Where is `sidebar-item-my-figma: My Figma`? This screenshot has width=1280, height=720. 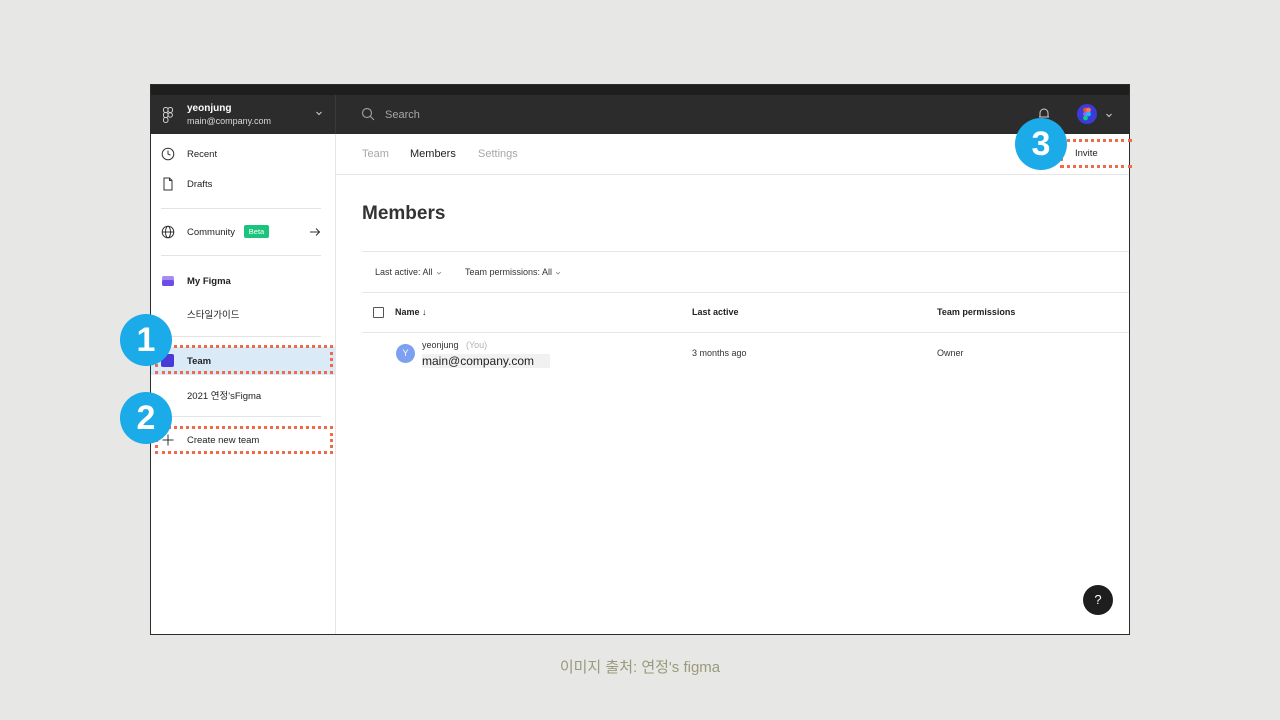 sidebar-item-my-figma: My Figma is located at coordinates (243, 281).